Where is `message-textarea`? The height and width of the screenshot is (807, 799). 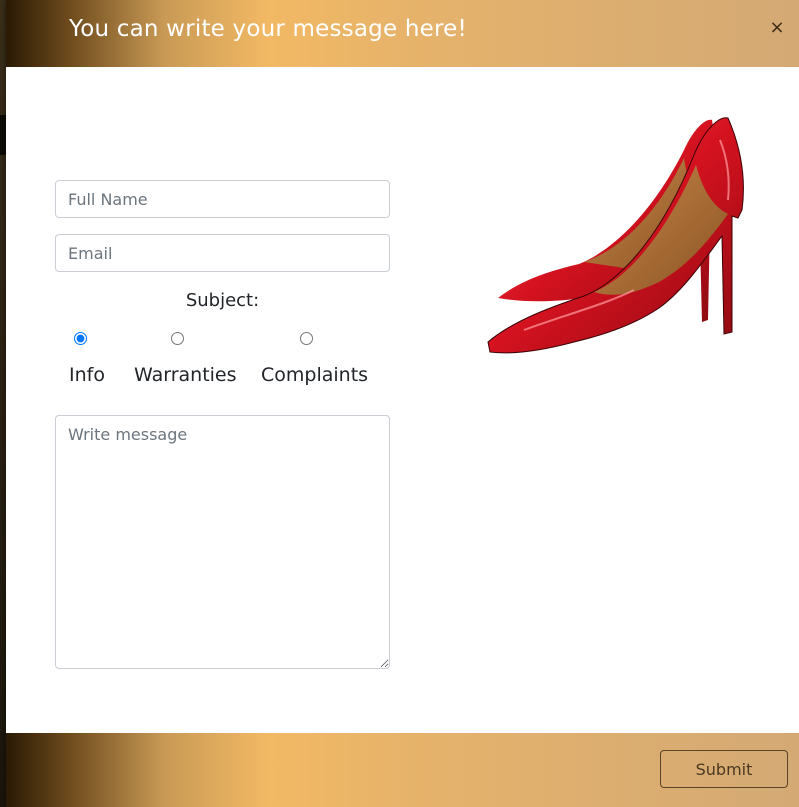 message-textarea is located at coordinates (222, 542).